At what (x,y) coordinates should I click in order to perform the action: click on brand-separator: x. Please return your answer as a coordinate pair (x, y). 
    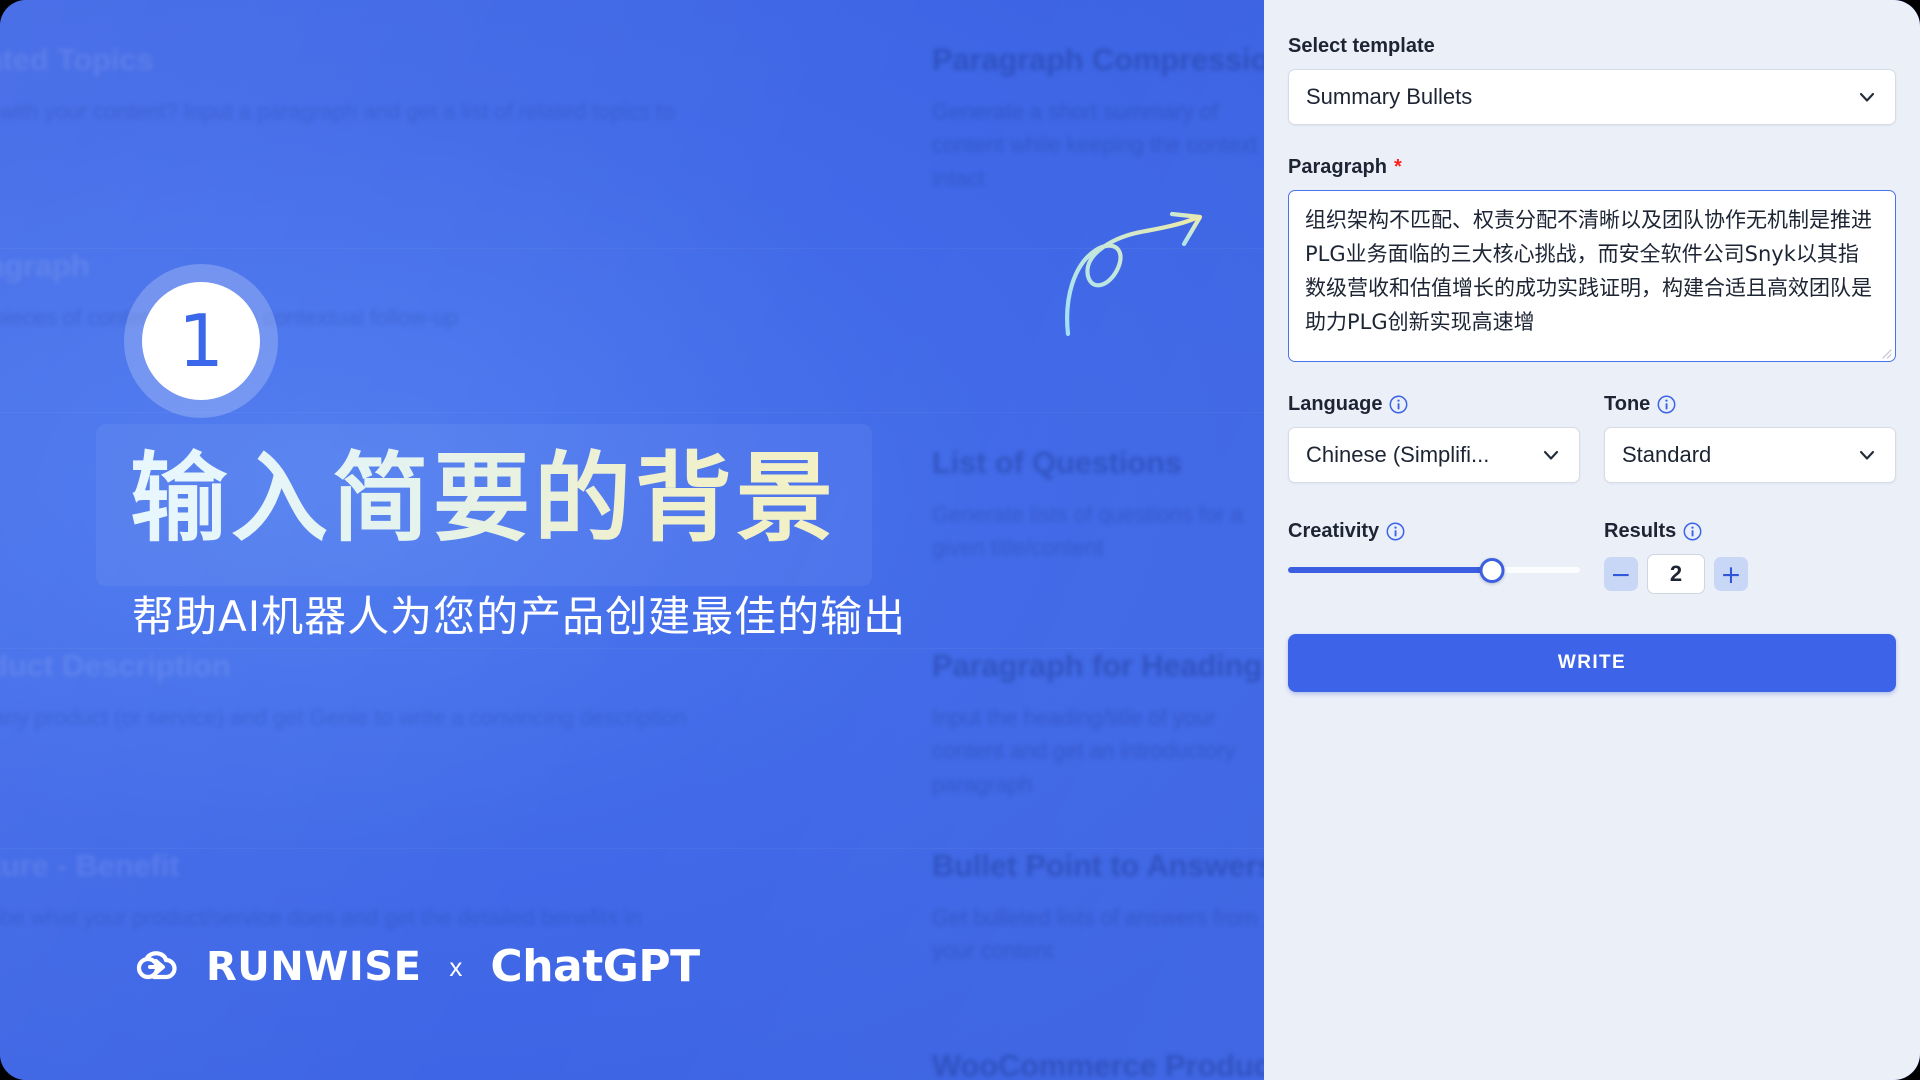
    Looking at the image, I should click on (456, 967).